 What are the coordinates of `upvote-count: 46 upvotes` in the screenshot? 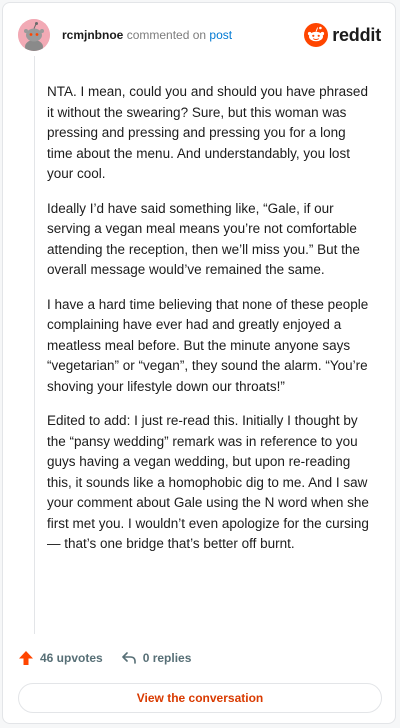 It's located at (71, 658).